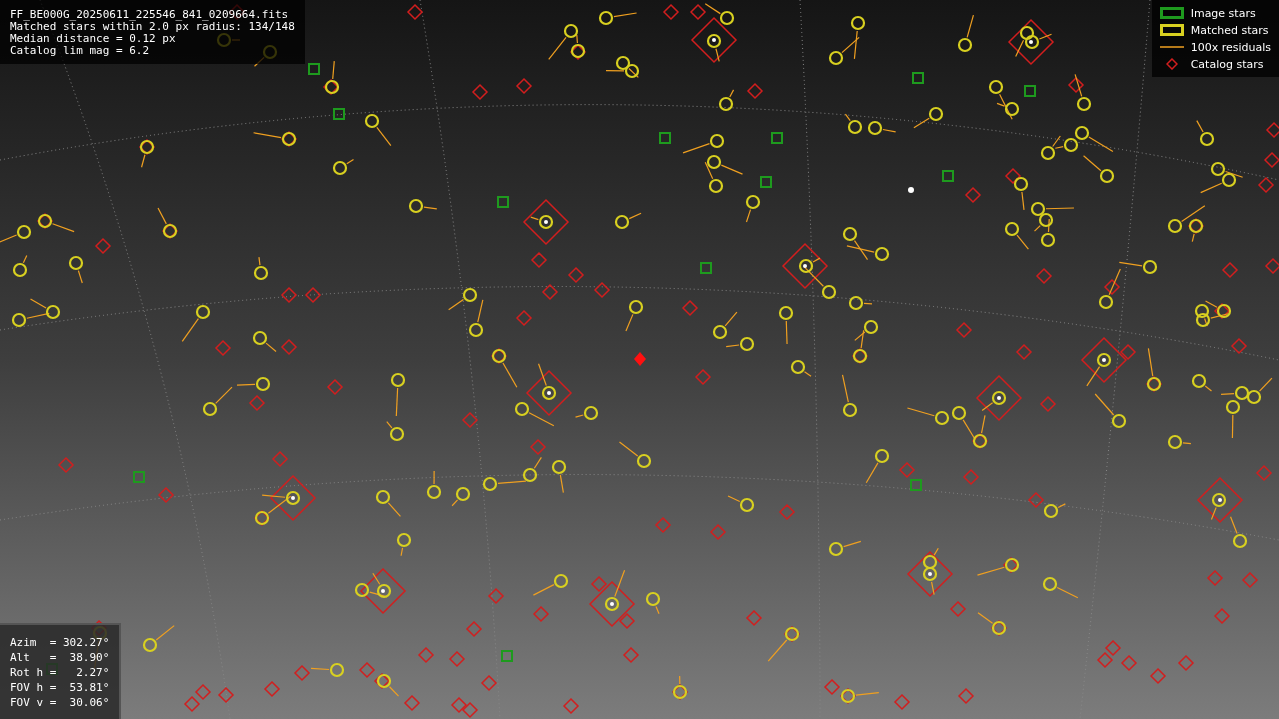 The height and width of the screenshot is (719, 1279). I want to click on legend-line-icon, so click(1171, 47).